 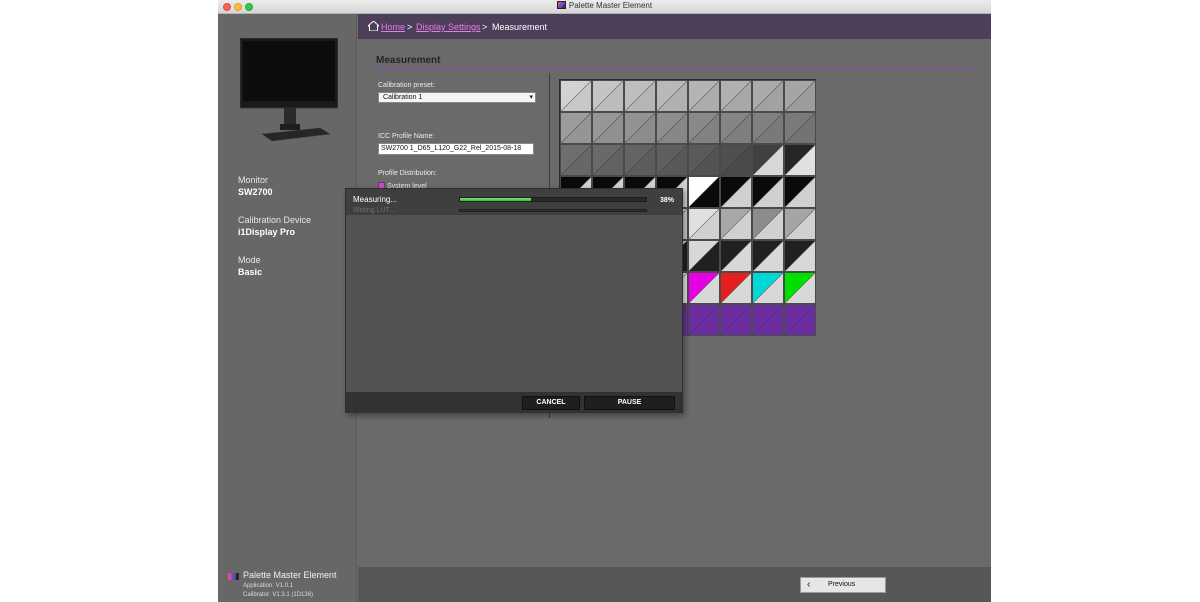 I want to click on calibration-preset-select: Calibration 1 ▾, so click(x=457, y=97).